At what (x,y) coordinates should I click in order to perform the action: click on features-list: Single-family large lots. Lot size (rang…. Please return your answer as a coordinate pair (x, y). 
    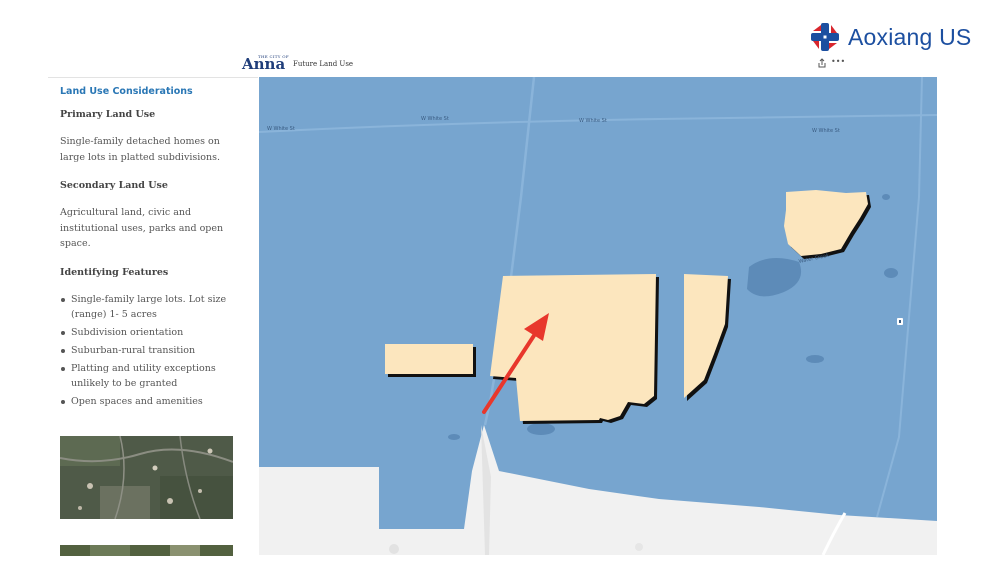
    Looking at the image, I should click on (152, 352).